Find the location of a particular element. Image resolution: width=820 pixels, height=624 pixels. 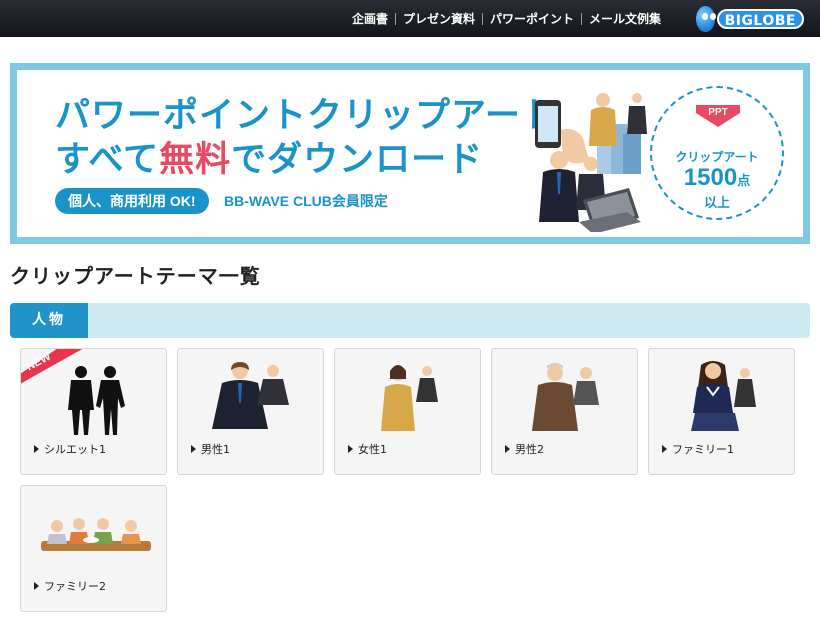

globe-mascot-icon is located at coordinates (706, 19).